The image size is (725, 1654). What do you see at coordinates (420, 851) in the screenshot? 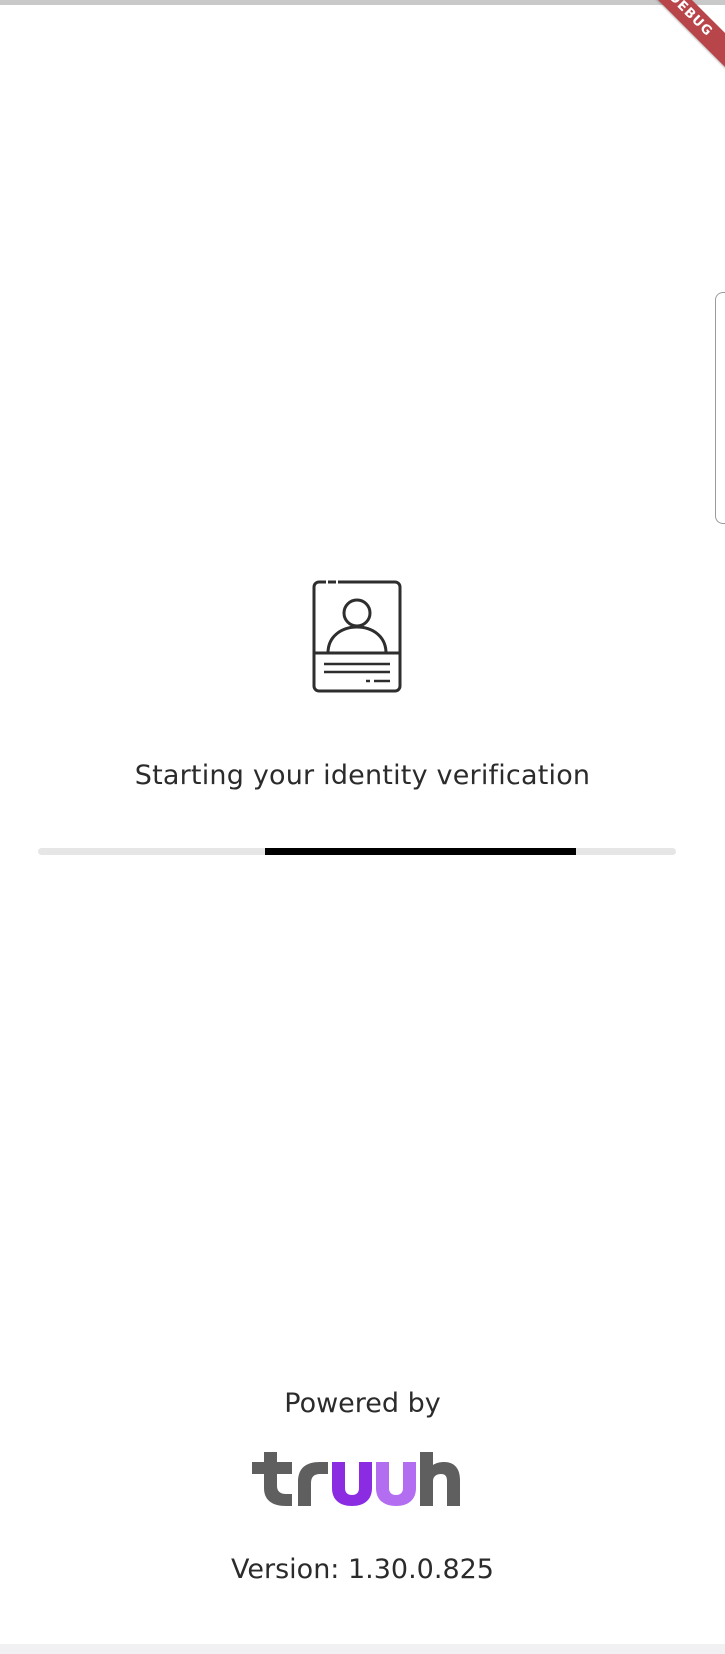
I see `progress-indicator` at bounding box center [420, 851].